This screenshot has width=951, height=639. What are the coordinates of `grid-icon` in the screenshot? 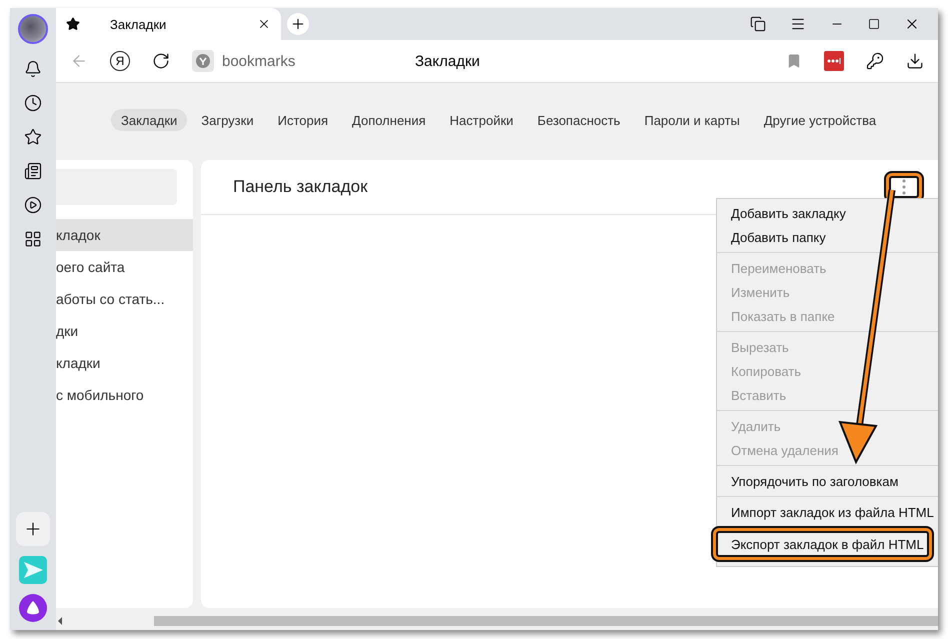 It's located at (33, 239).